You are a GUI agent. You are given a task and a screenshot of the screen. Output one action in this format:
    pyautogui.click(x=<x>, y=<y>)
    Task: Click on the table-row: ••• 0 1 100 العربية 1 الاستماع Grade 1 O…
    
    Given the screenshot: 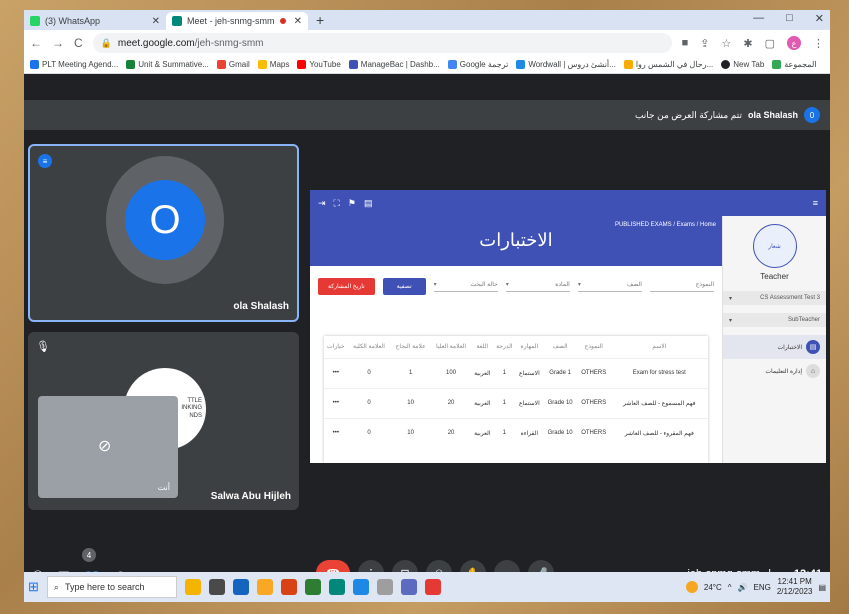 What is the action you would take?
    pyautogui.click(x=516, y=372)
    